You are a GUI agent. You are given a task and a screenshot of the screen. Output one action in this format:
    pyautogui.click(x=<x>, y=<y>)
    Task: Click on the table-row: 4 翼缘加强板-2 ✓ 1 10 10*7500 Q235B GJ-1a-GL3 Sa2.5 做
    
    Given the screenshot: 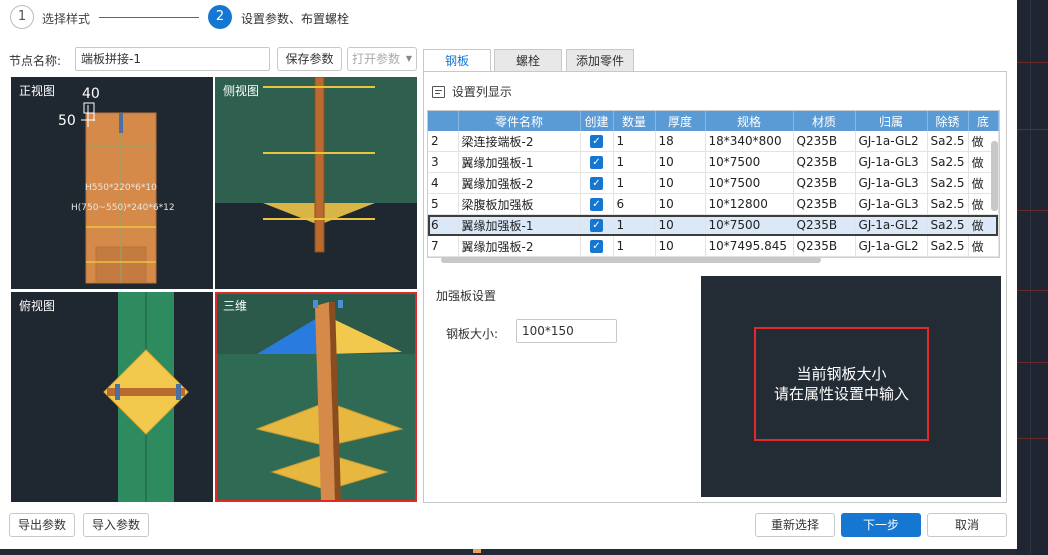 What is the action you would take?
    pyautogui.click(x=713, y=183)
    